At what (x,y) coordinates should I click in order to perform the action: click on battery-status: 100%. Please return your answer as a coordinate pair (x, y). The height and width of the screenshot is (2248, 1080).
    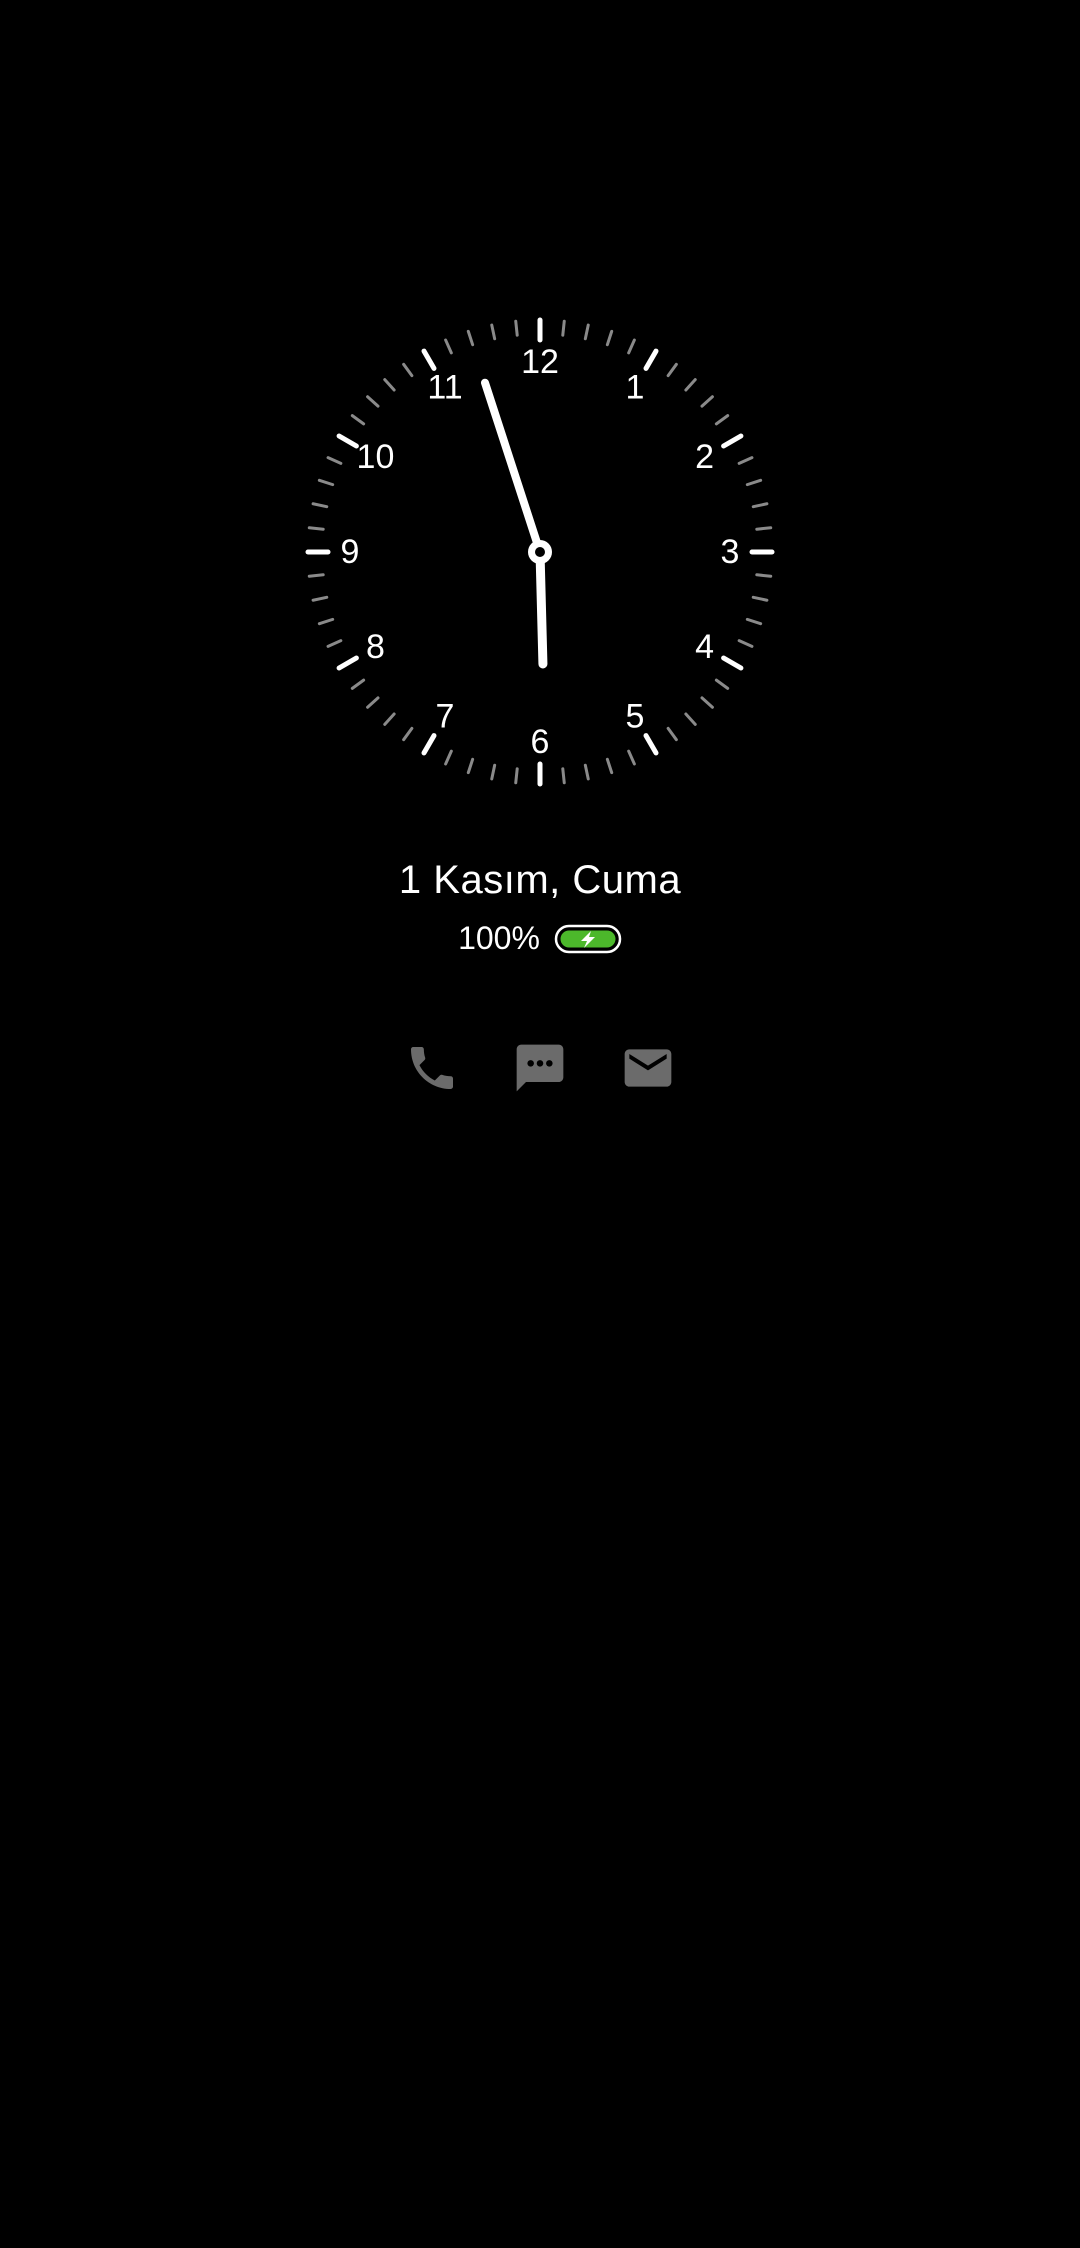
    Looking at the image, I should click on (540, 938).